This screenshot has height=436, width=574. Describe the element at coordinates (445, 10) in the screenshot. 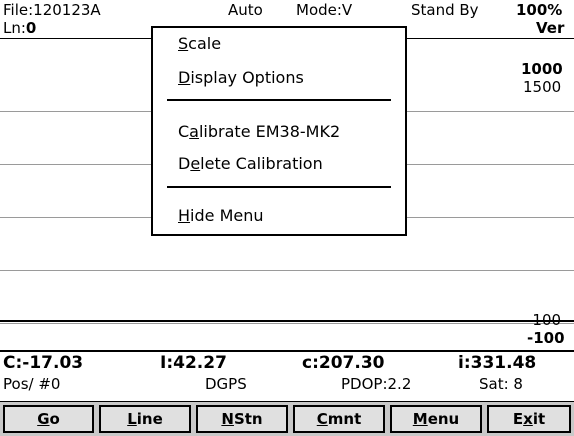

I see `standby-label: Stand By` at that location.